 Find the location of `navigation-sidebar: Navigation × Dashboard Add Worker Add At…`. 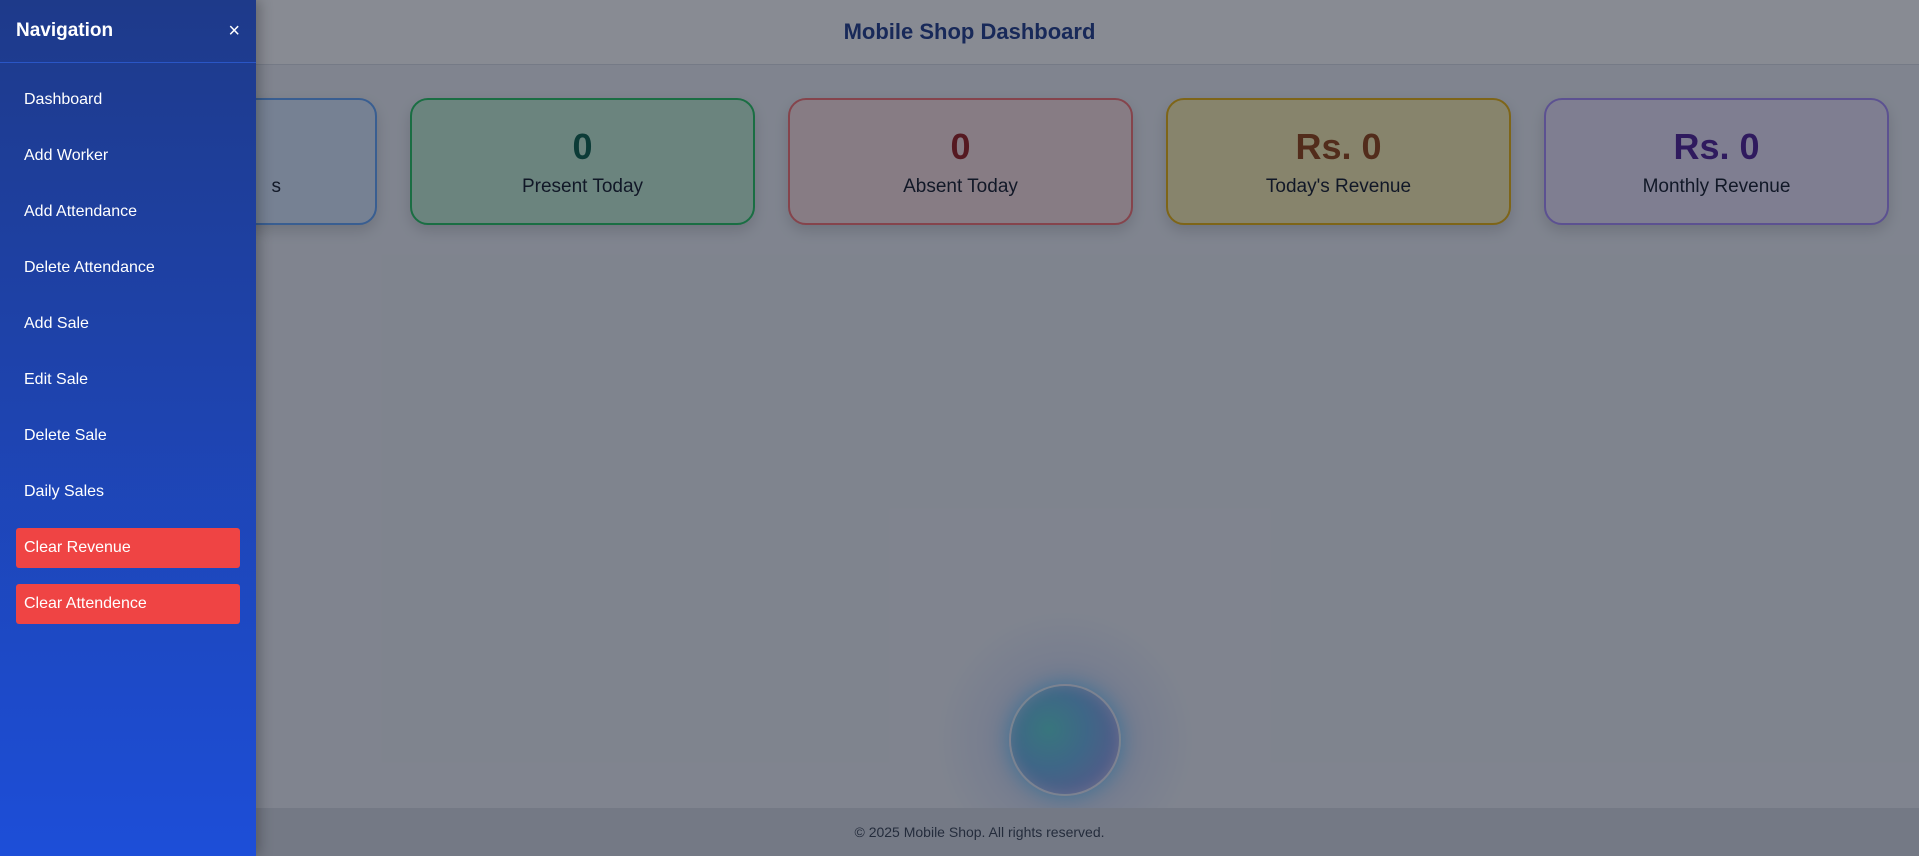

navigation-sidebar: Navigation × Dashboard Add Worker Add At… is located at coordinates (128, 428).